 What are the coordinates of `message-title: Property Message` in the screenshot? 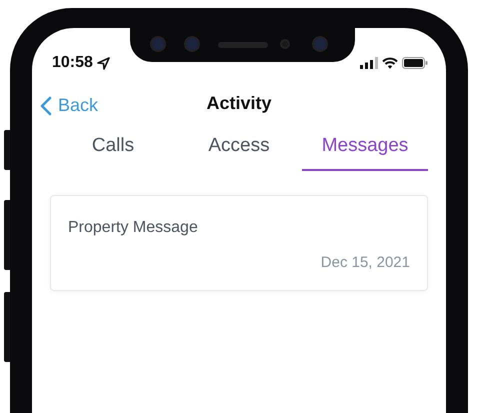 It's located at (133, 228).